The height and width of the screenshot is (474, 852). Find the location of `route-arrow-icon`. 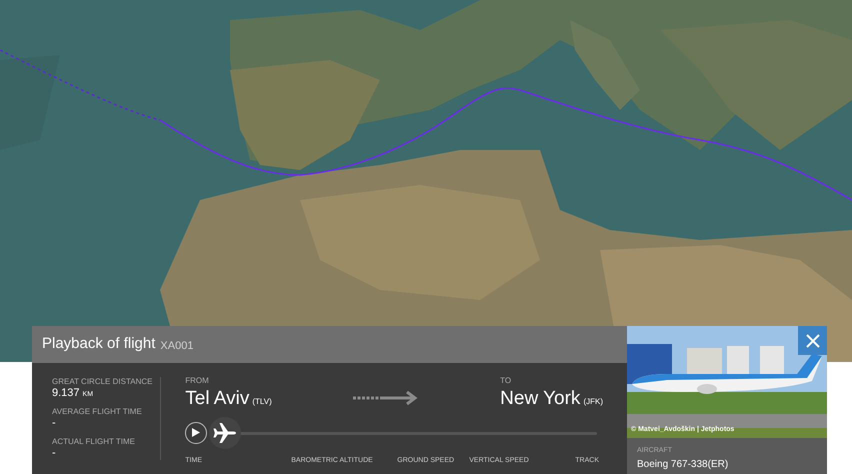

route-arrow-icon is located at coordinates (385, 397).